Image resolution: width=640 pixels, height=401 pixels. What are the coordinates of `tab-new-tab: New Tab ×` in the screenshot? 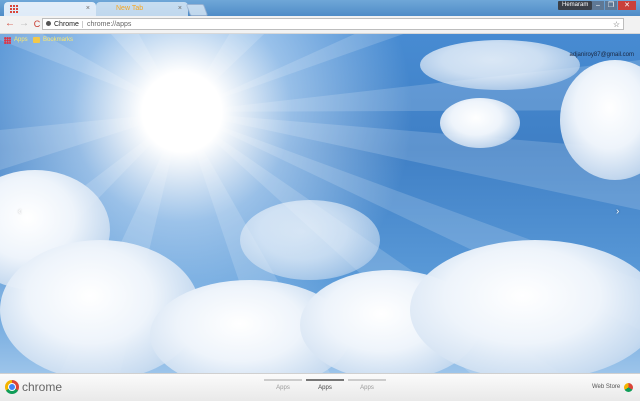 It's located at (142, 9).